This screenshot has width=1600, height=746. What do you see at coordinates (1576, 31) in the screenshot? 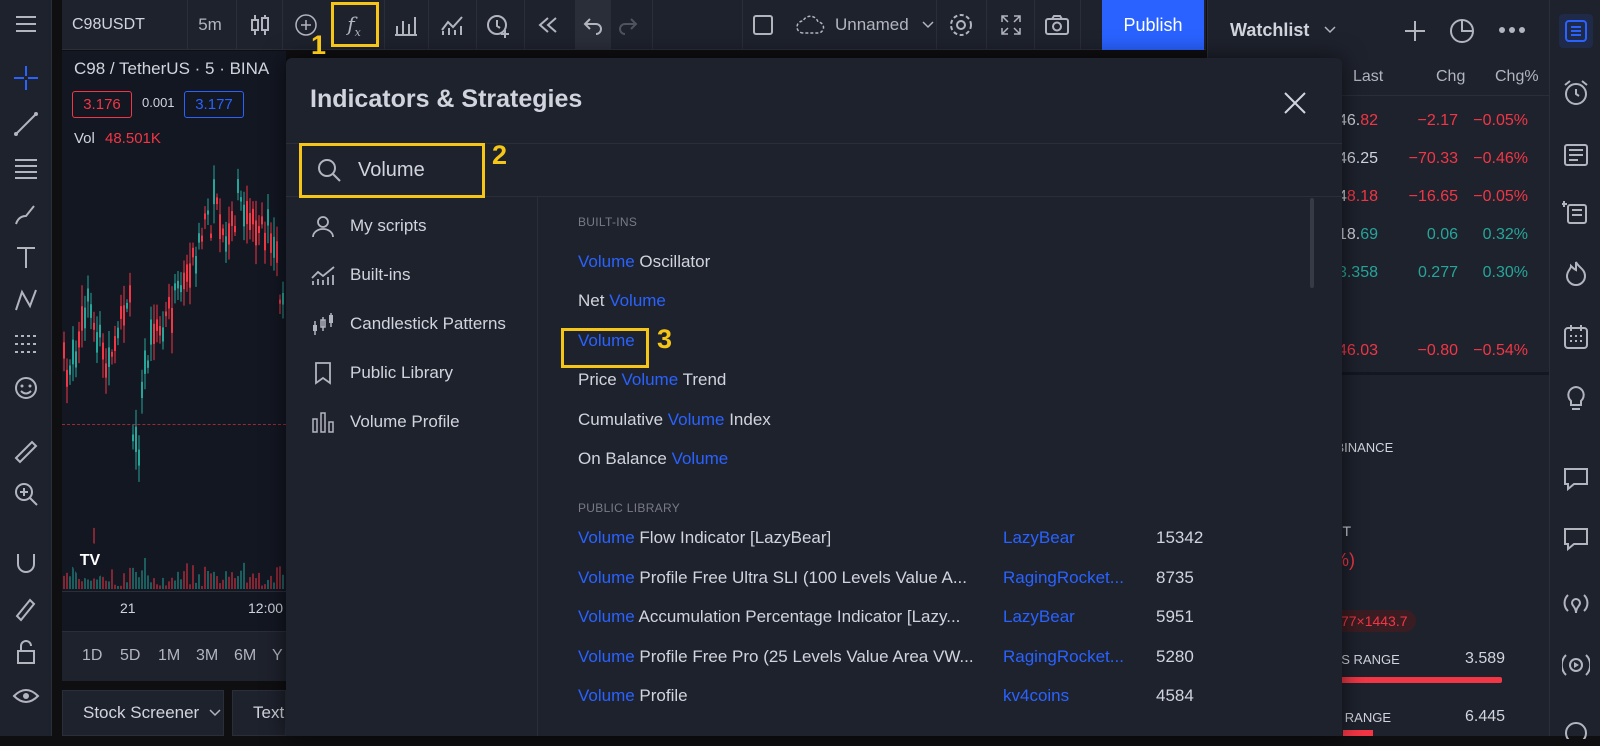
I see `watchlist-icon` at bounding box center [1576, 31].